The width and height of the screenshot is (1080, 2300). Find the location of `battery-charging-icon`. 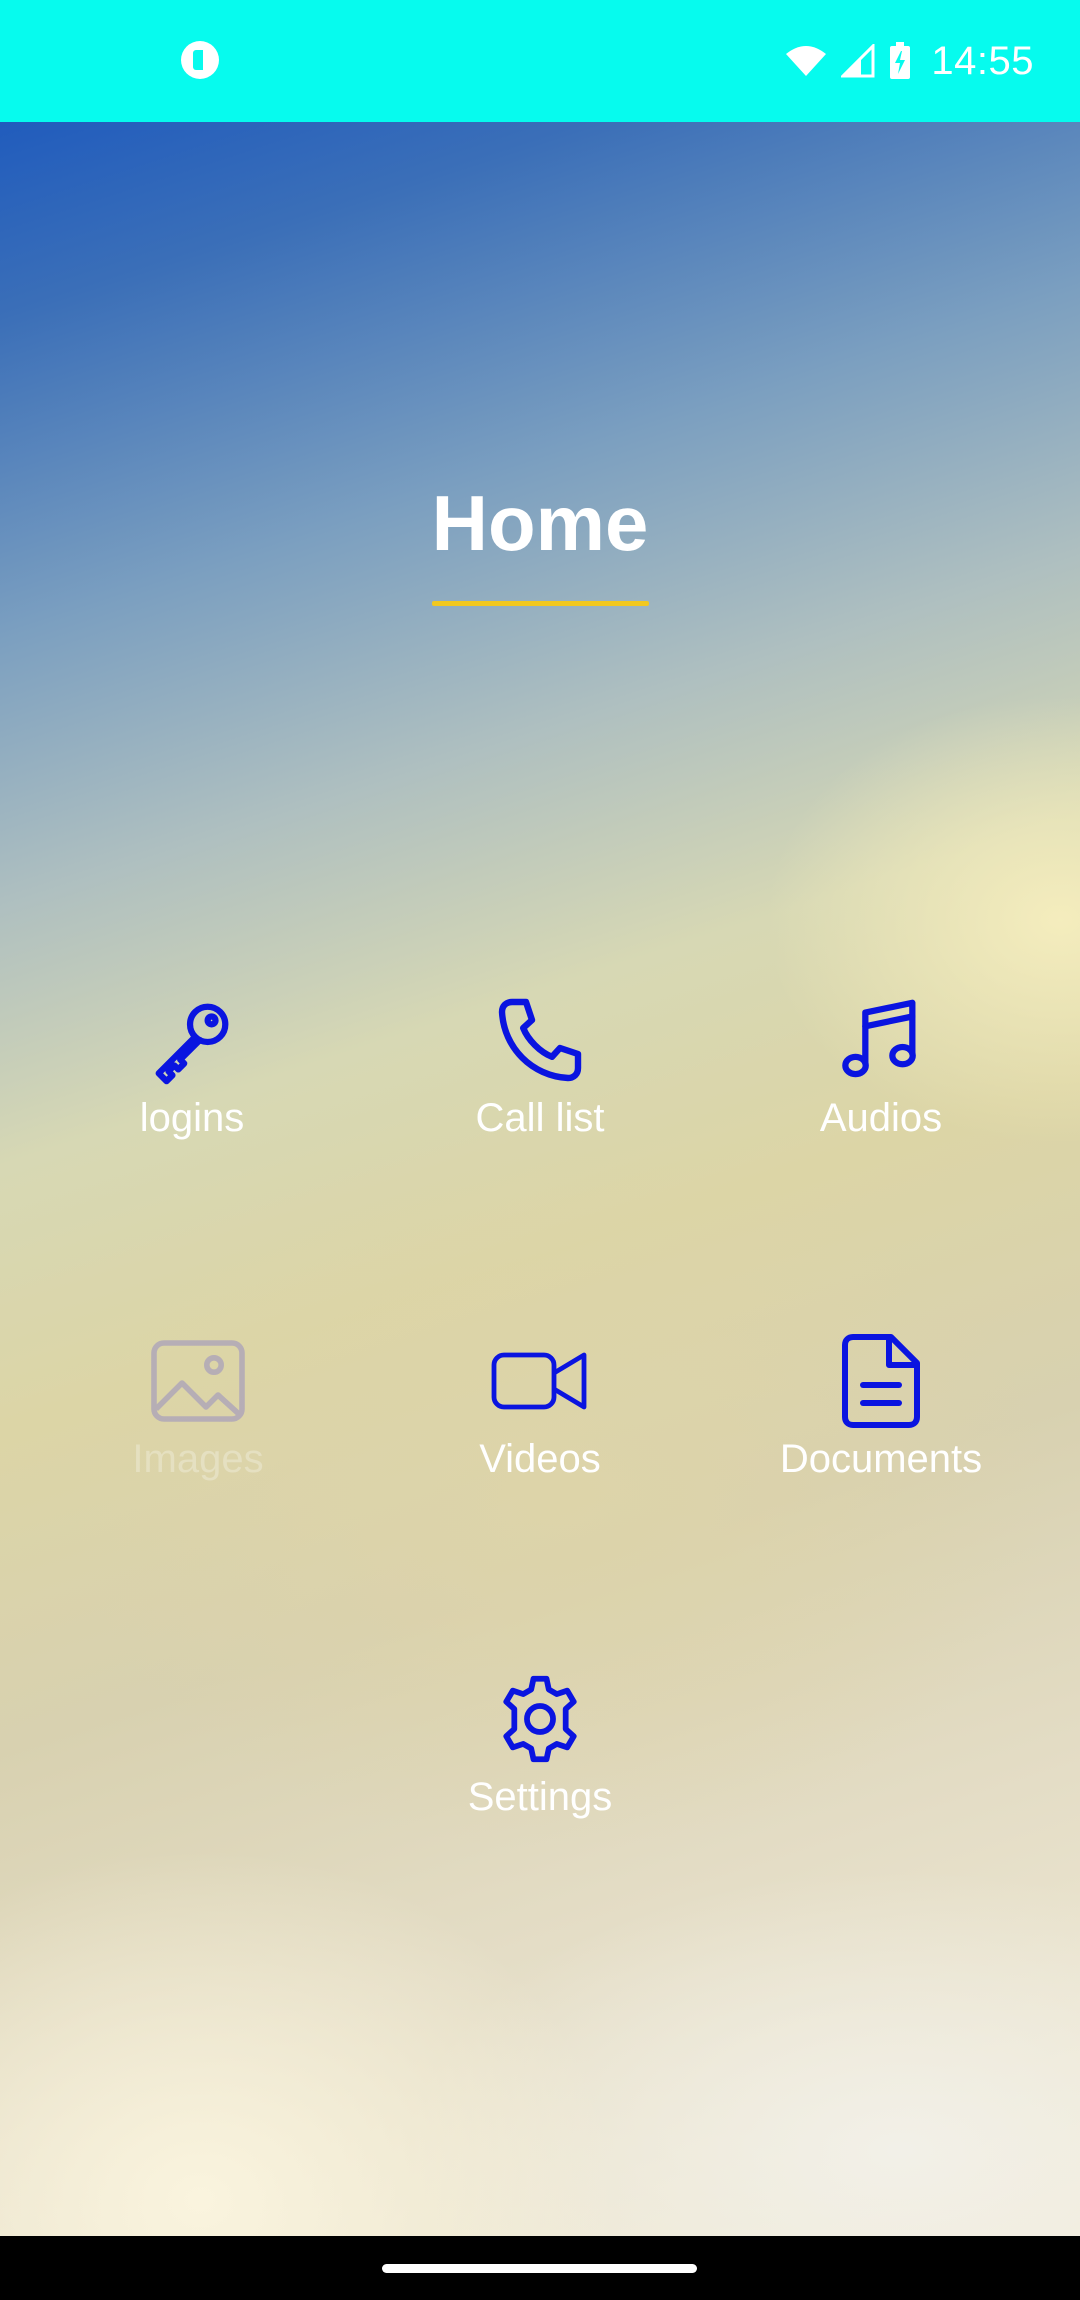

battery-charging-icon is located at coordinates (900, 61).